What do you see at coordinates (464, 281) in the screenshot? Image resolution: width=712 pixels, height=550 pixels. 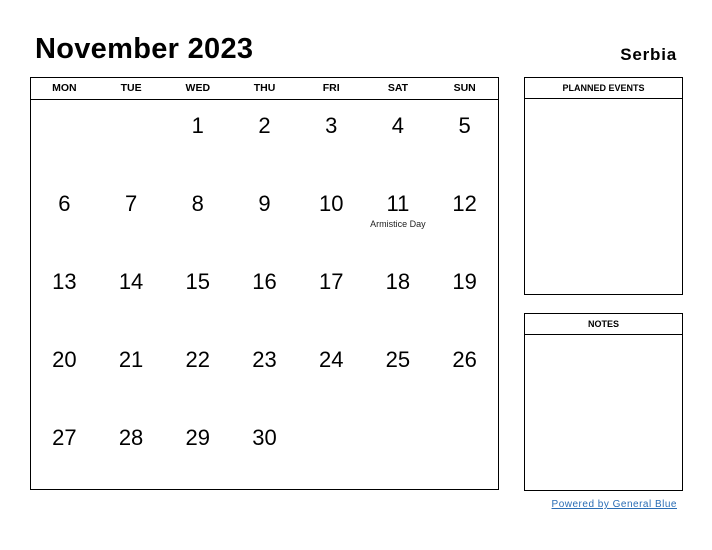 I see `day-number: 19` at bounding box center [464, 281].